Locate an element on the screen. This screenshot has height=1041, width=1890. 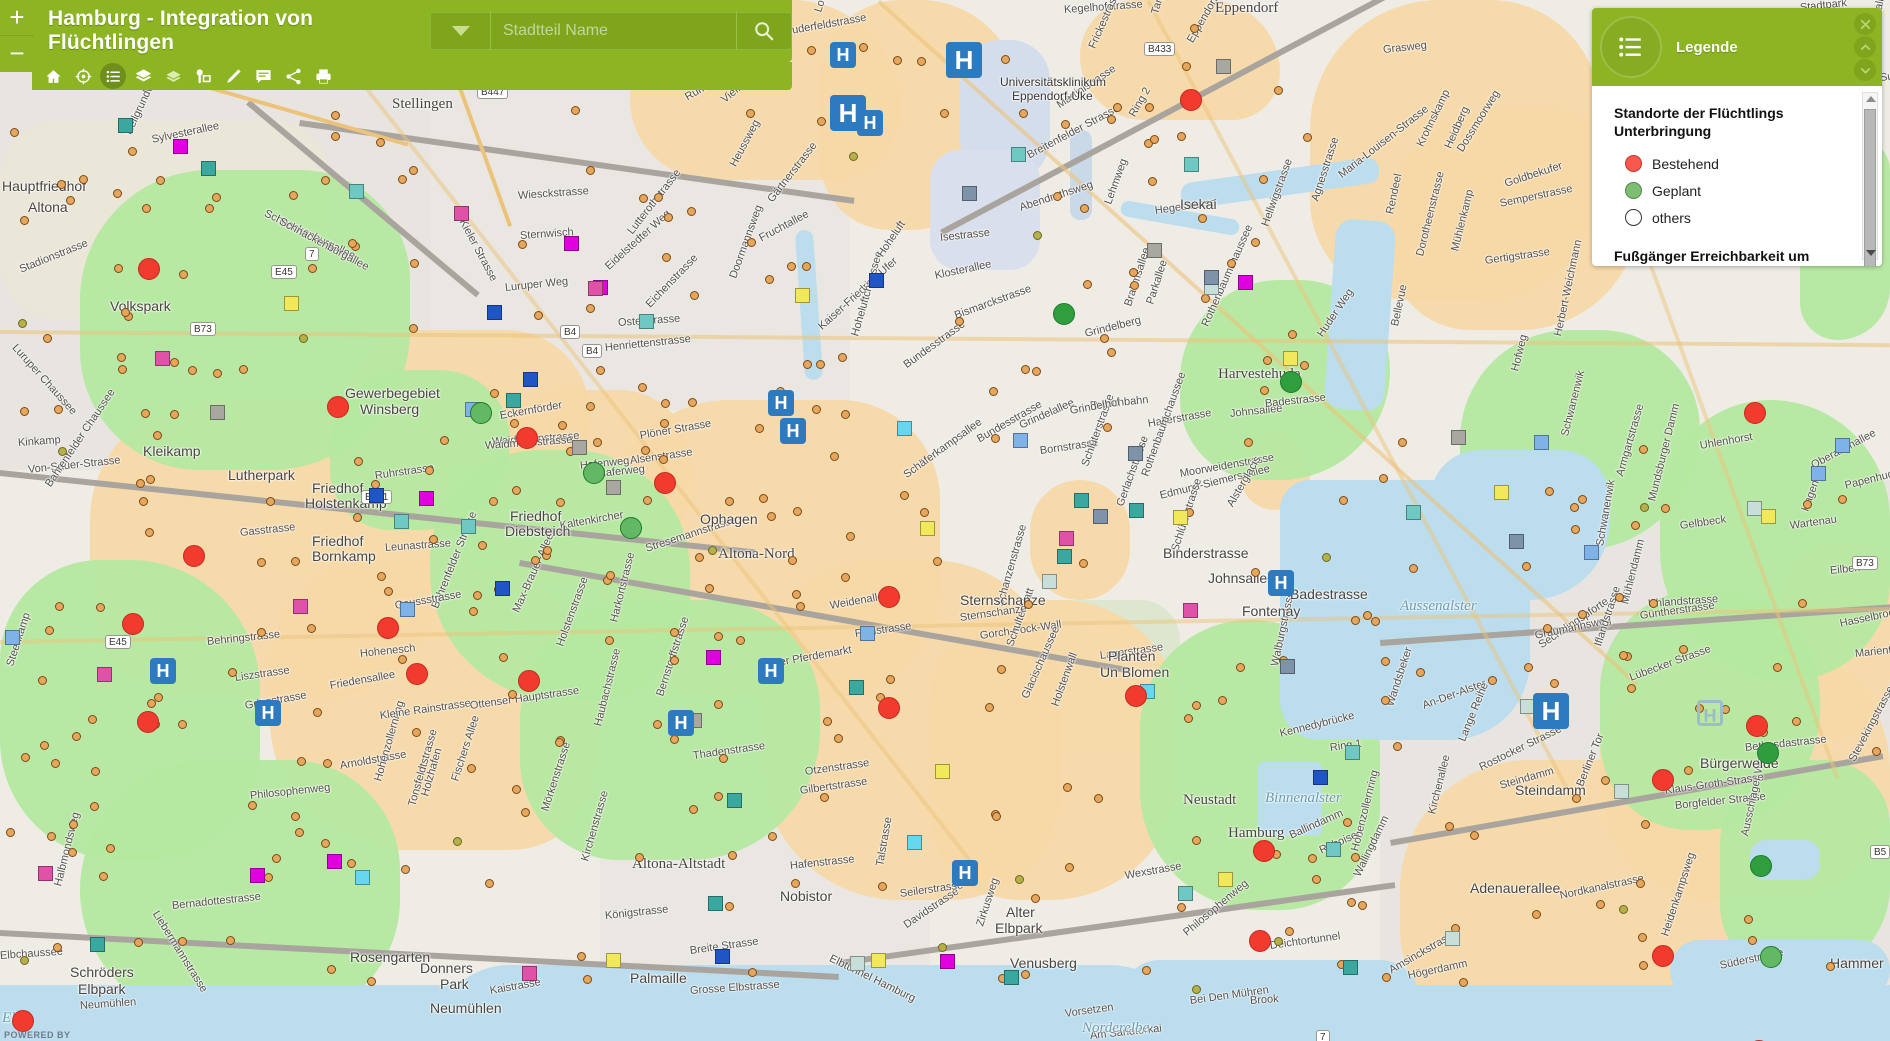
map-toolbar is located at coordinates (412, 76).